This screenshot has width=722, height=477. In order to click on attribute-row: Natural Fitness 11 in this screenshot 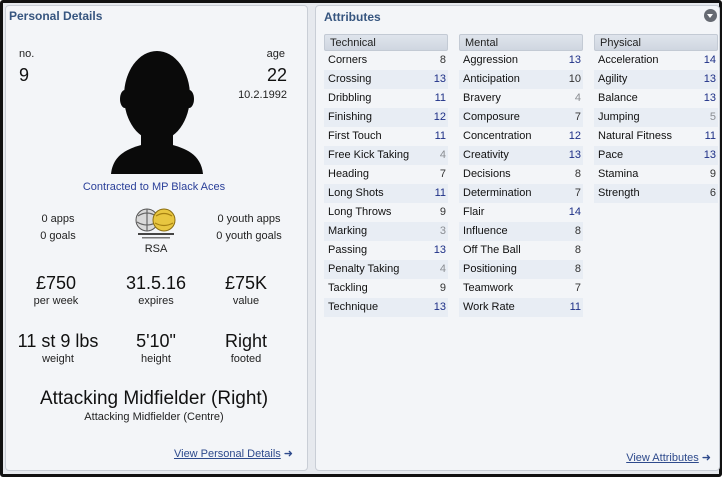, I will do `click(656, 136)`.